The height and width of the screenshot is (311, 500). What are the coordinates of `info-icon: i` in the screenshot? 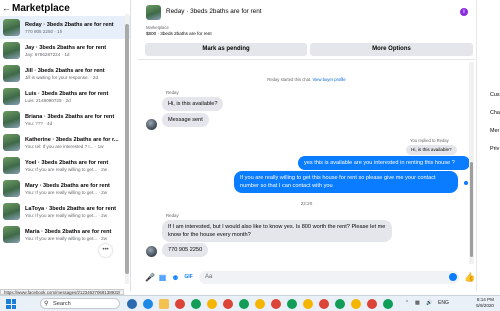 It's located at (464, 12).